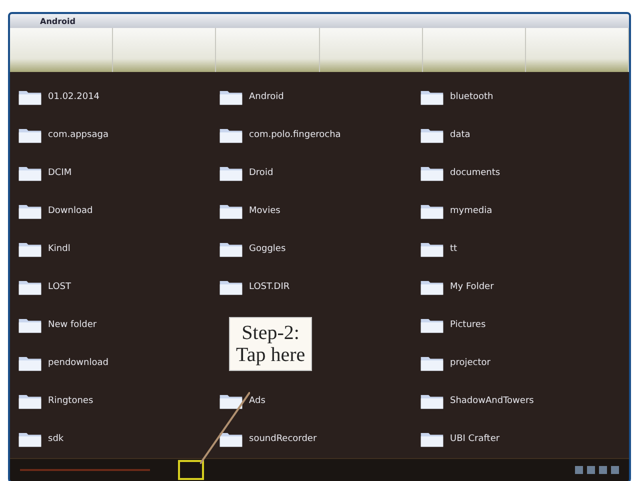  I want to click on folder-name: LOST.DIR, so click(269, 287).